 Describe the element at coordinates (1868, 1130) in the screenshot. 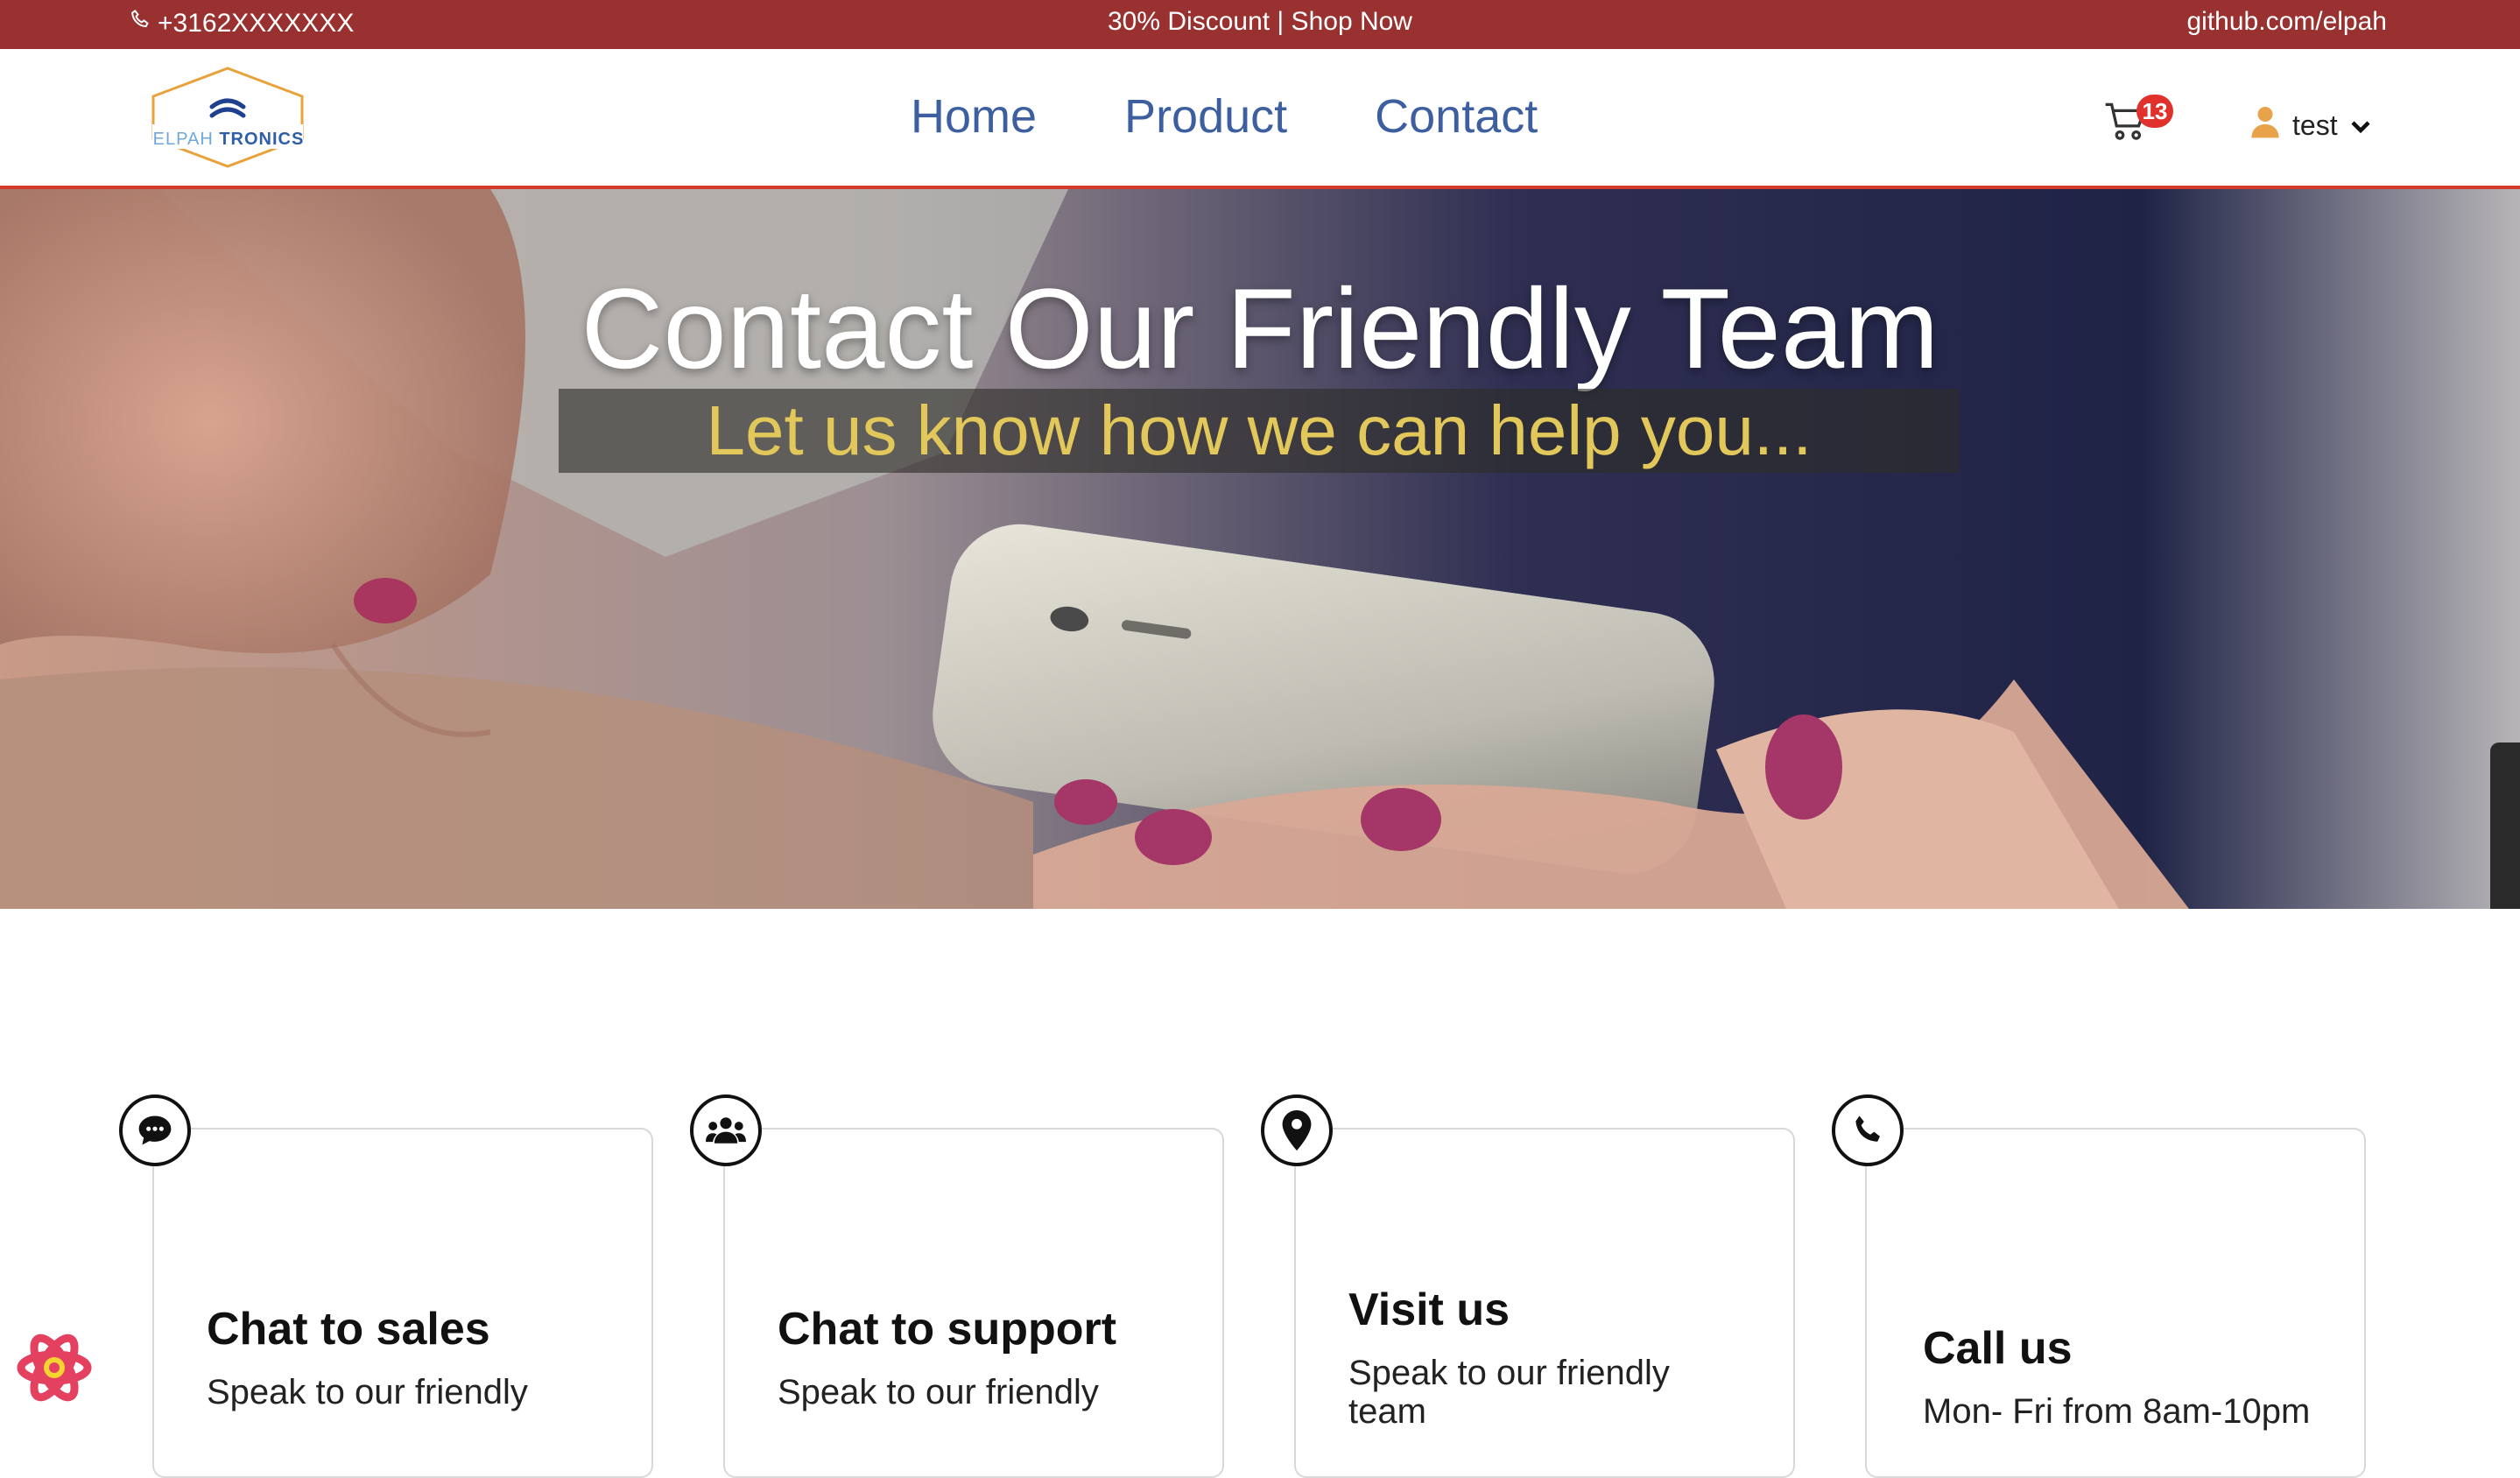

I see `phone-icon` at that location.